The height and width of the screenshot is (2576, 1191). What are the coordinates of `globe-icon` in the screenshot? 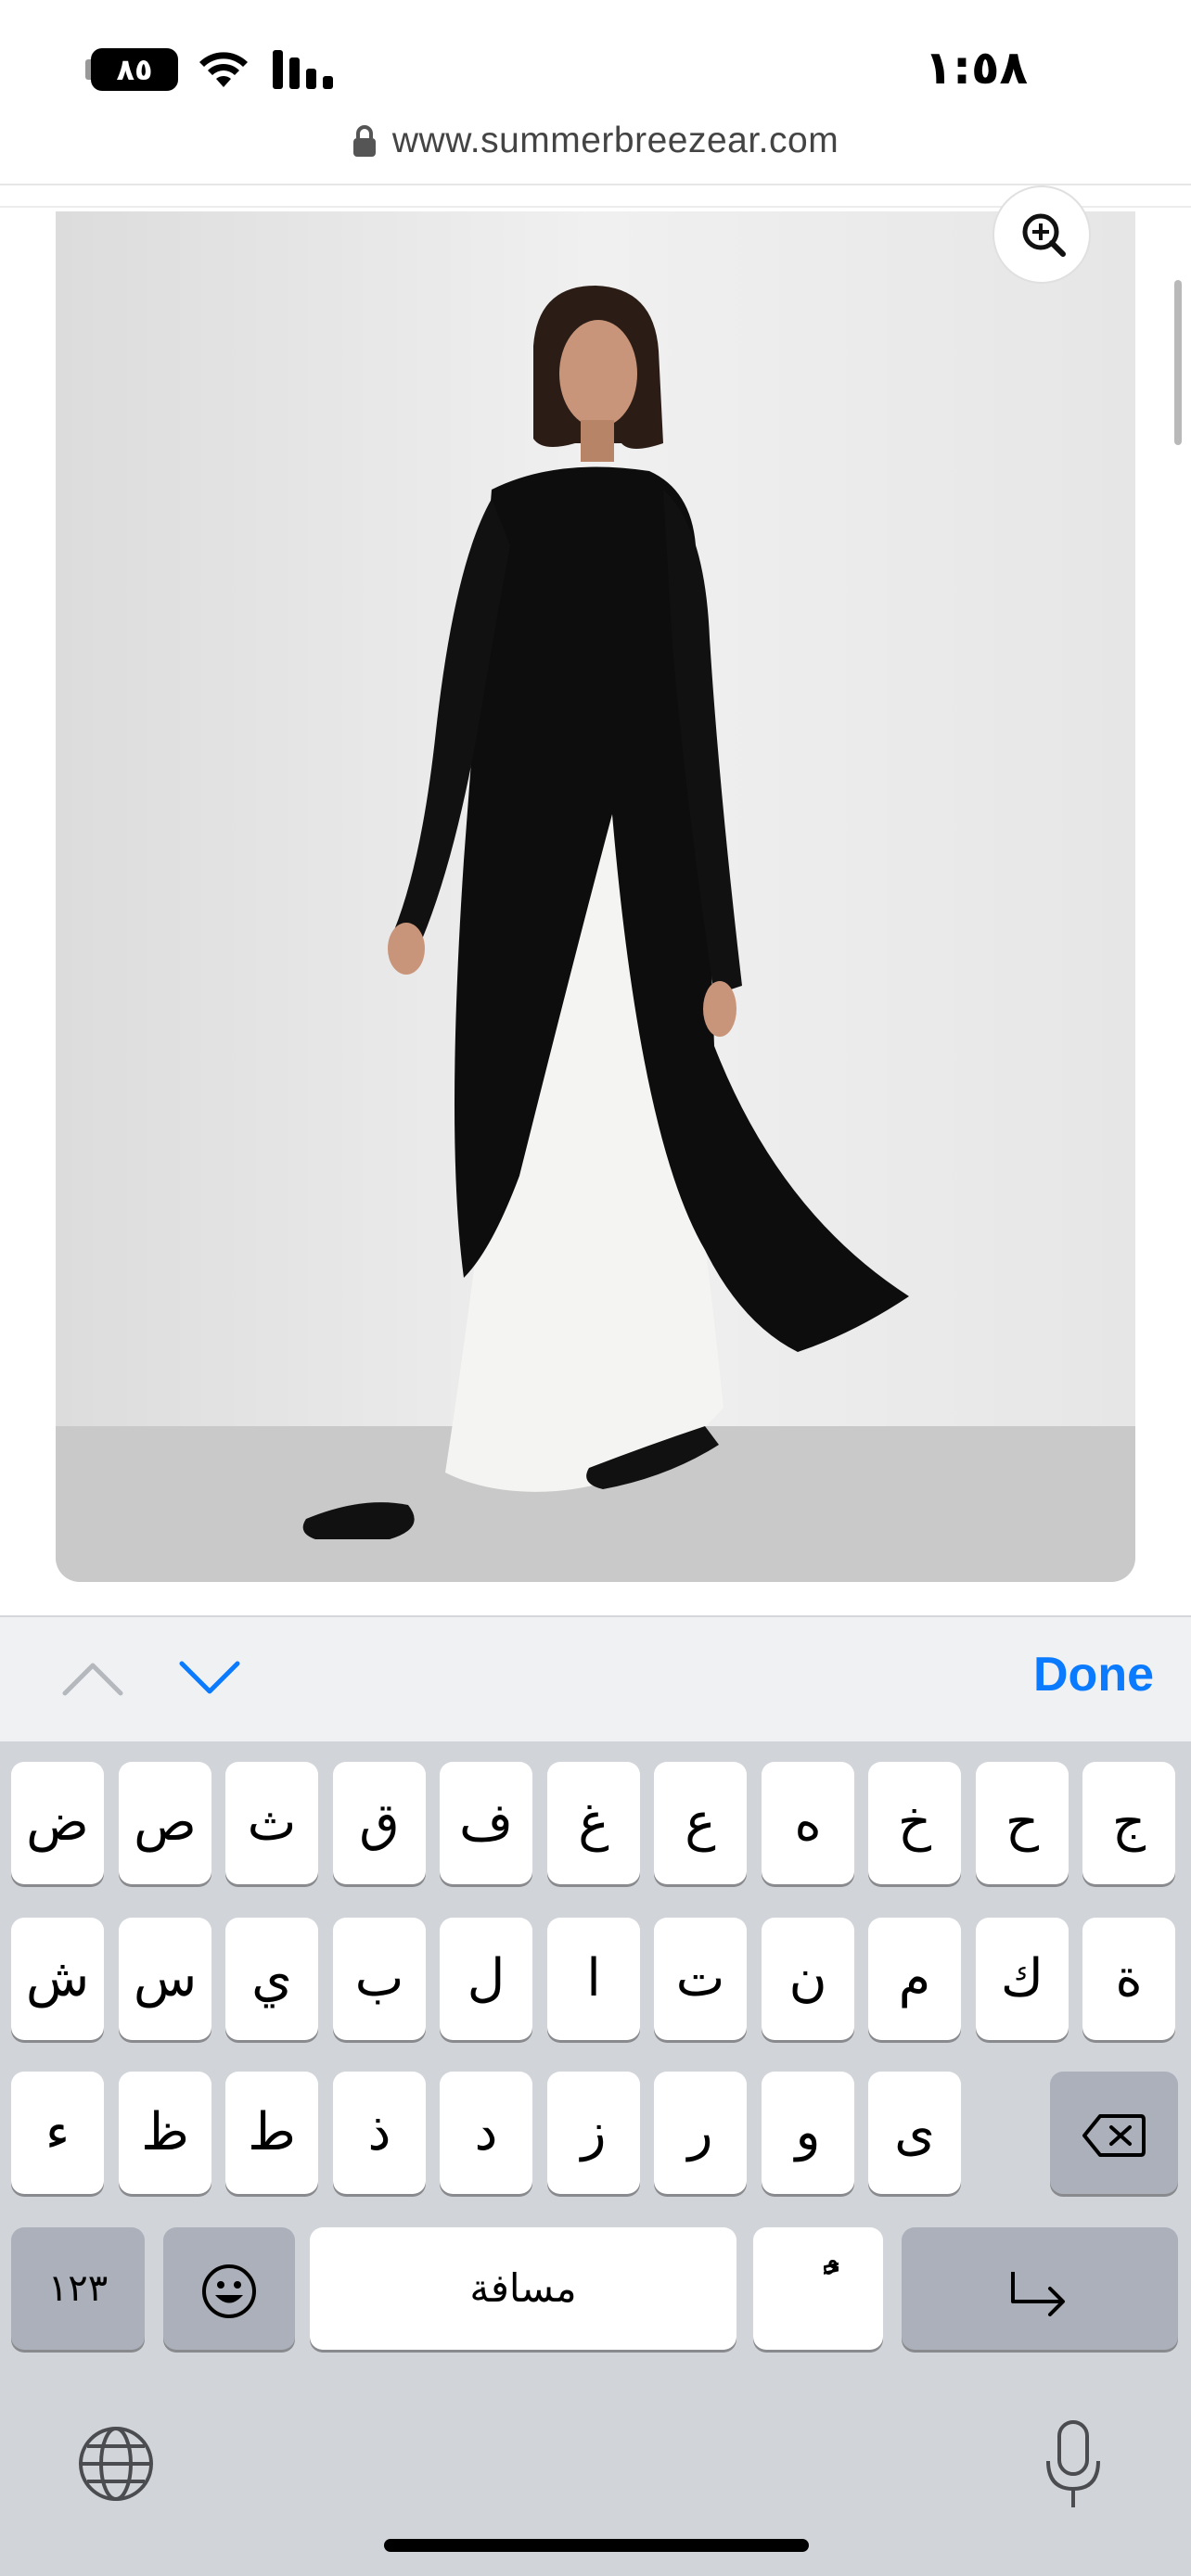 It's located at (116, 2464).